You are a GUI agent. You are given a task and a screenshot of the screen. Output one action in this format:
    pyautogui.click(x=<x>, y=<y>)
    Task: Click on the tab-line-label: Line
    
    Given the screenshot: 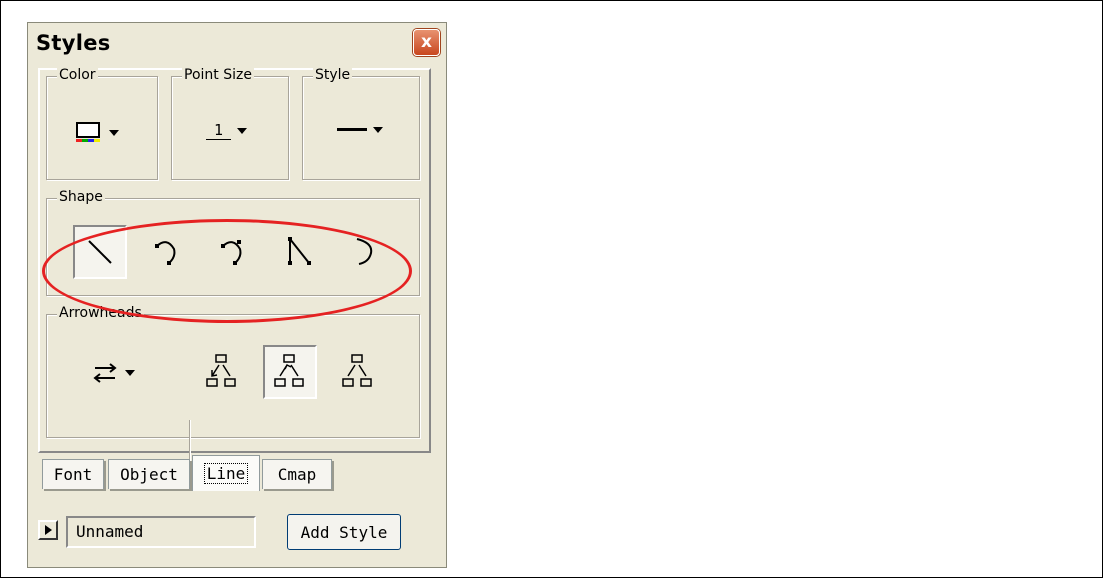 What is the action you would take?
    pyautogui.click(x=226, y=473)
    